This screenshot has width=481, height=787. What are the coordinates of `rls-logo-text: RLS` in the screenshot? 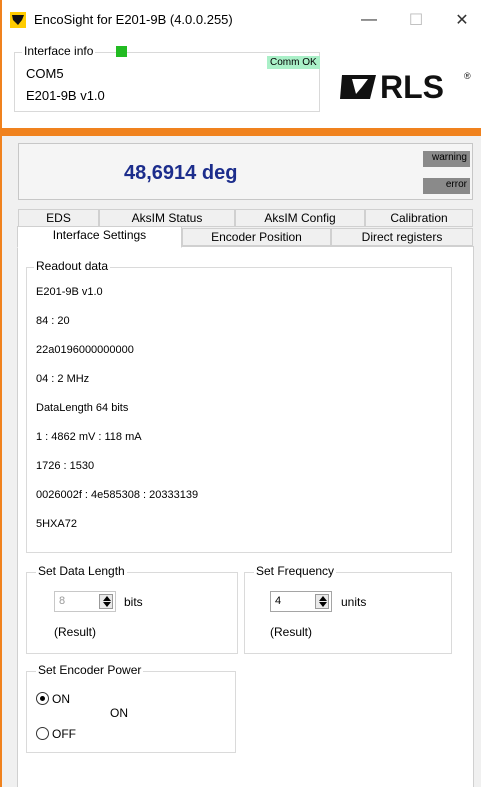 It's located at (412, 87).